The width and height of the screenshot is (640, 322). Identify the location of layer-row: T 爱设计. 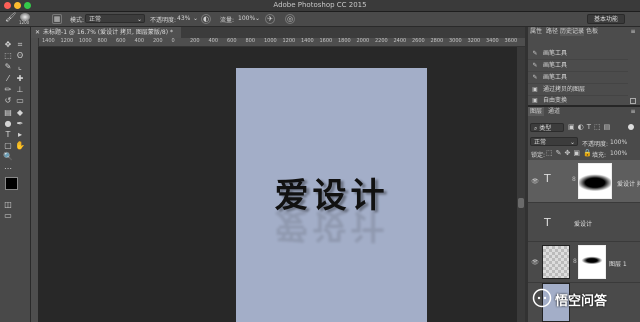
(584, 222).